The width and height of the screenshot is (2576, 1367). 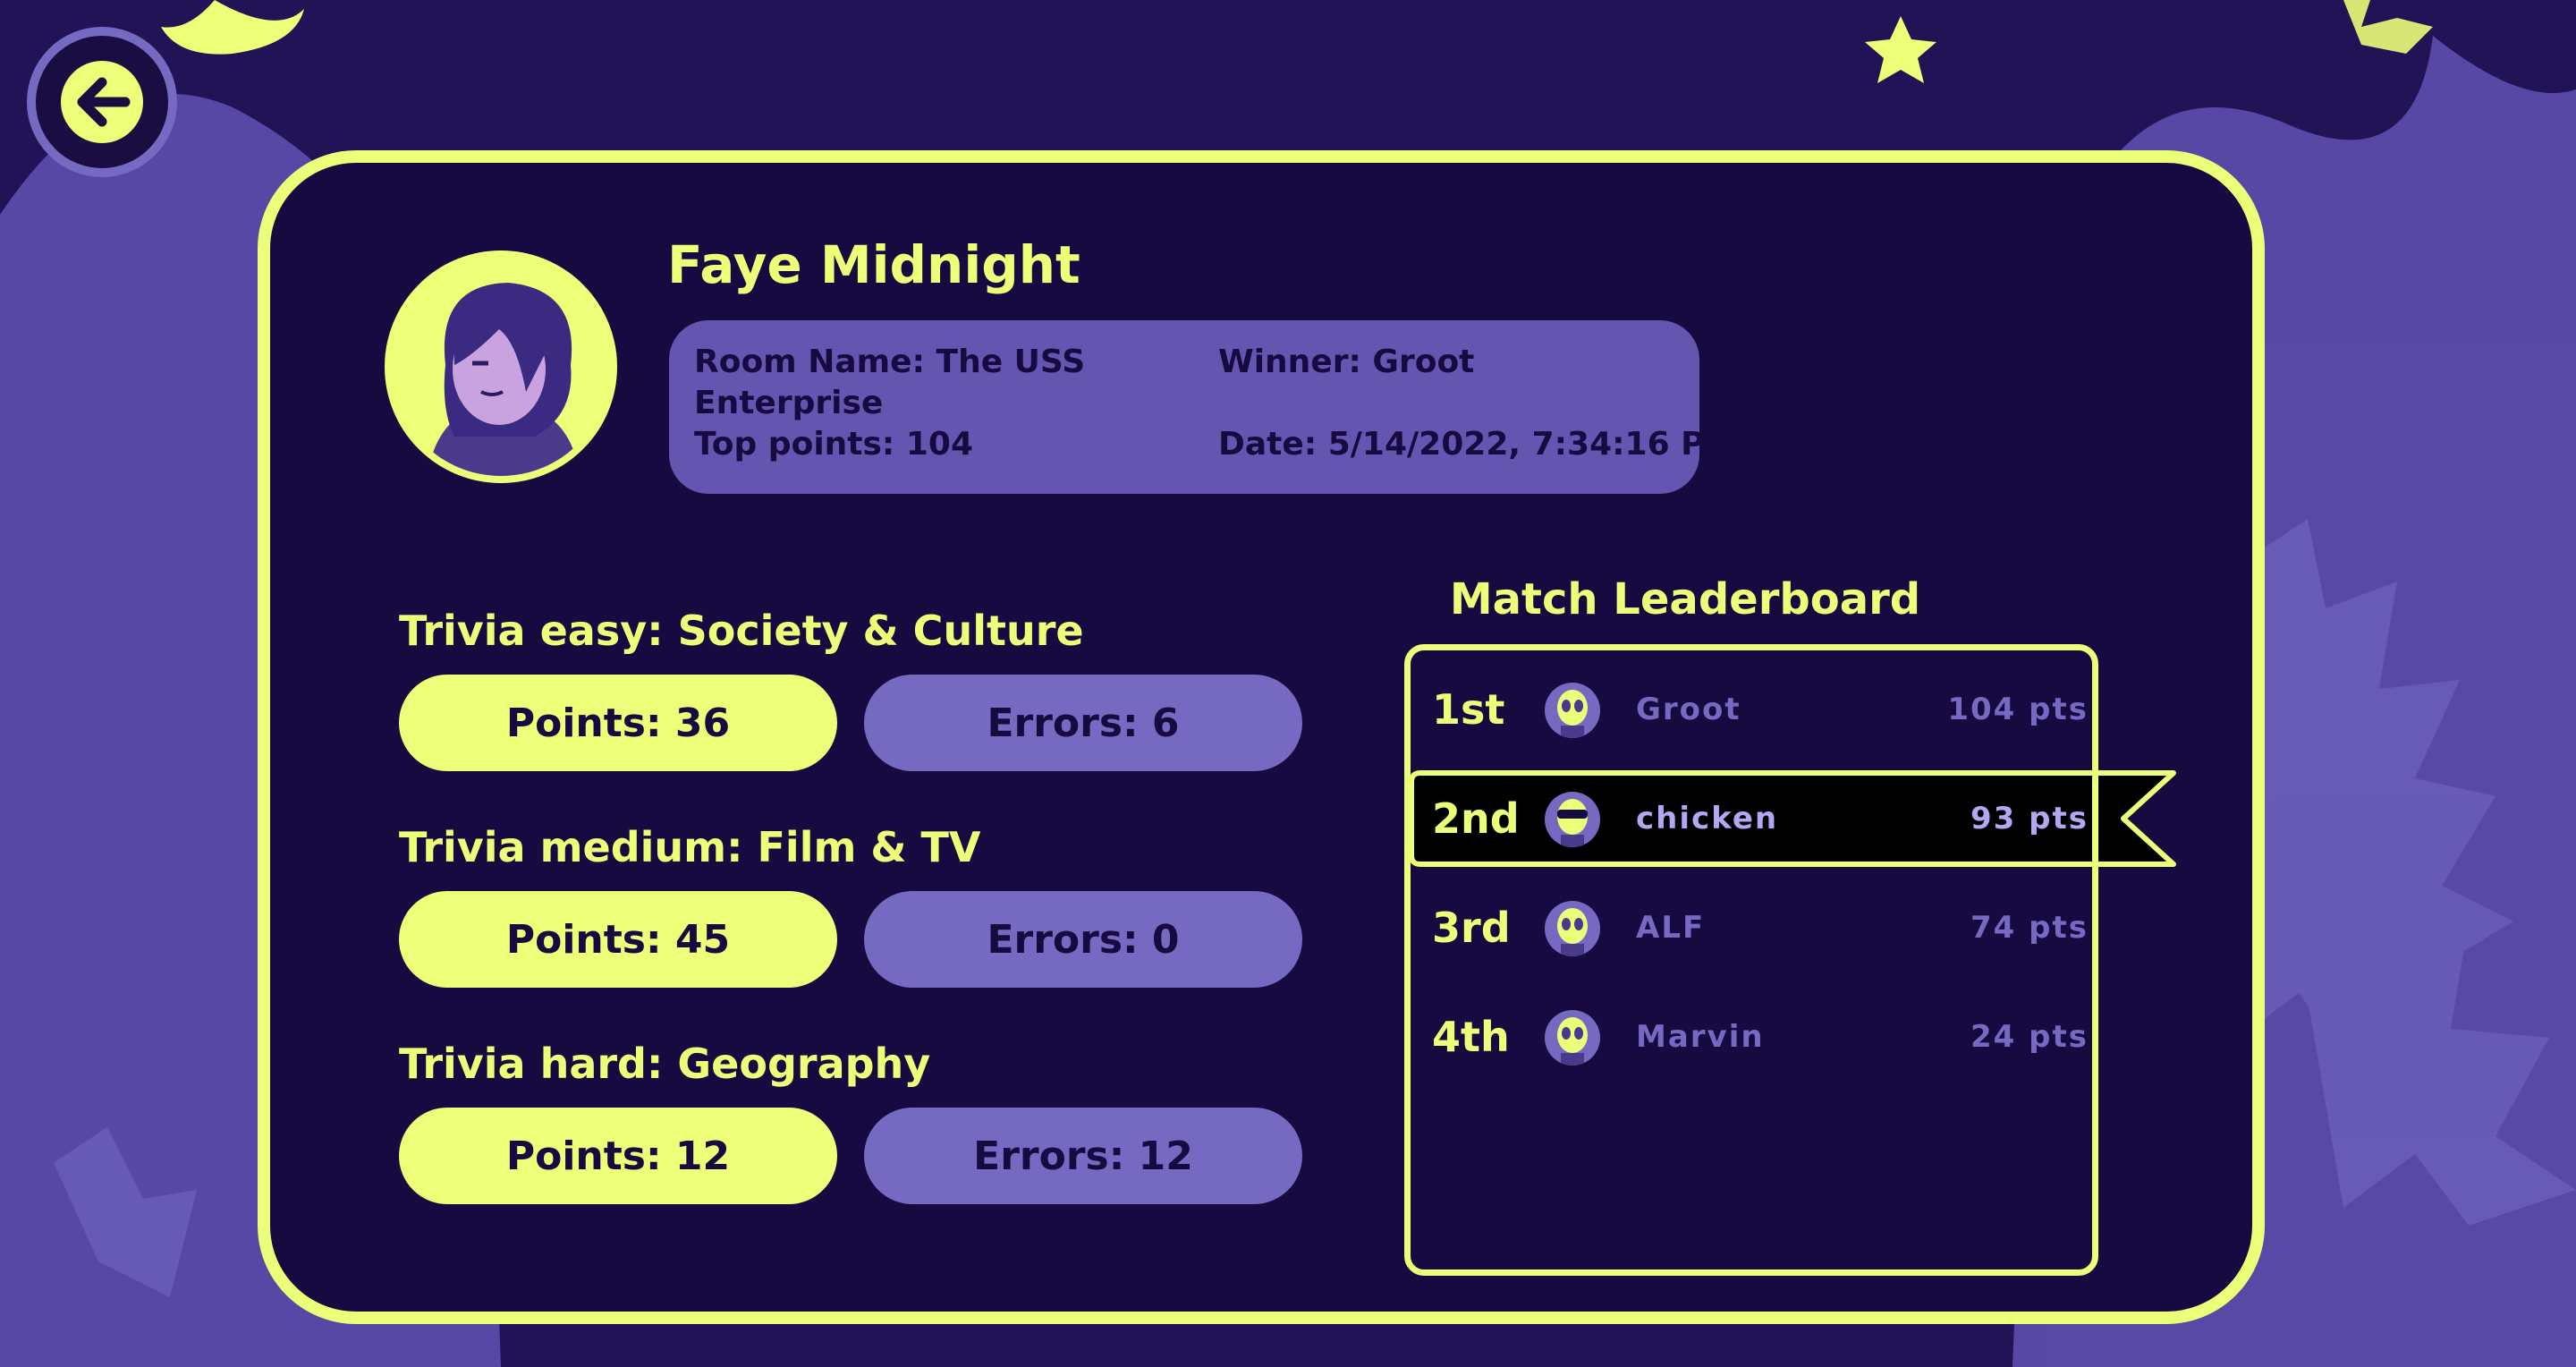 I want to click on arrow-left-icon, so click(x=102, y=102).